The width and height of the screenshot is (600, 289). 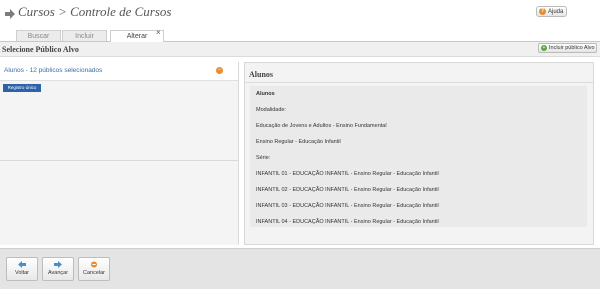 I want to click on add-target-audience-label: Incluir público Alvo, so click(x=572, y=48).